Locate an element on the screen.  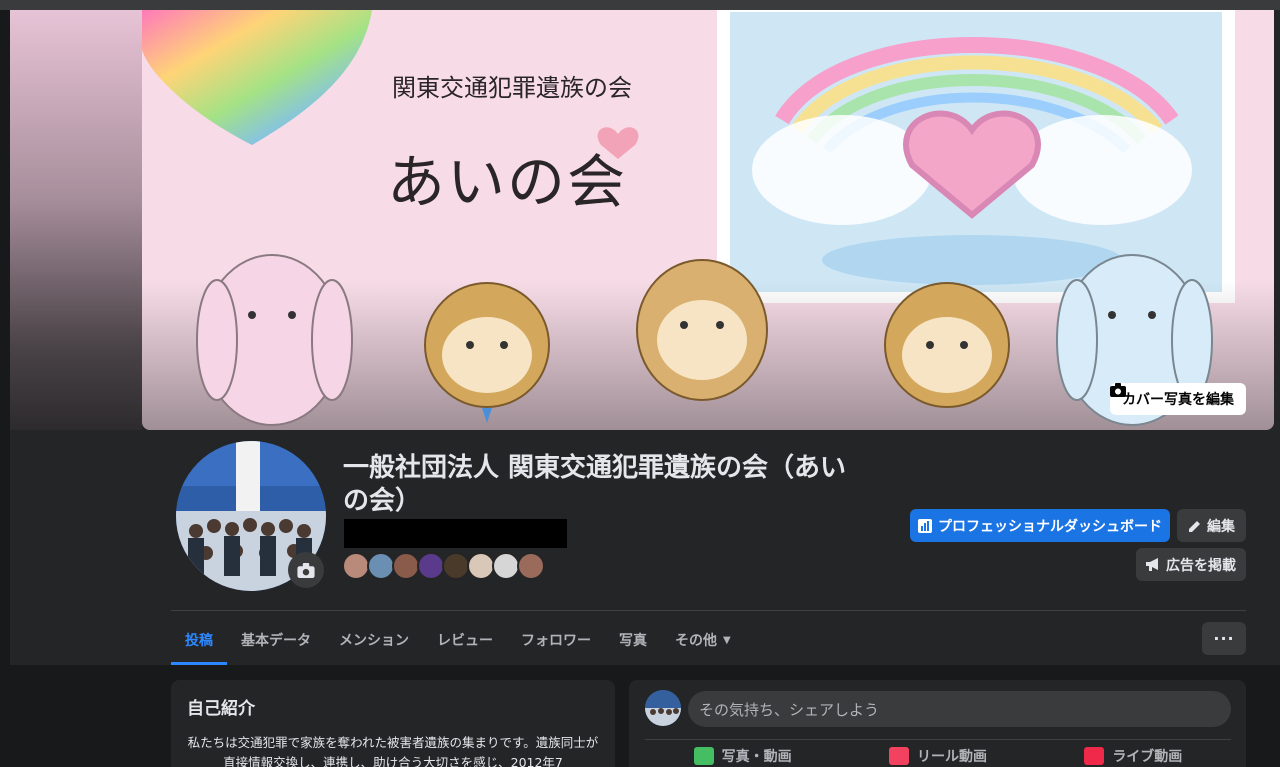
browser-top-strip is located at coordinates (640, 5).